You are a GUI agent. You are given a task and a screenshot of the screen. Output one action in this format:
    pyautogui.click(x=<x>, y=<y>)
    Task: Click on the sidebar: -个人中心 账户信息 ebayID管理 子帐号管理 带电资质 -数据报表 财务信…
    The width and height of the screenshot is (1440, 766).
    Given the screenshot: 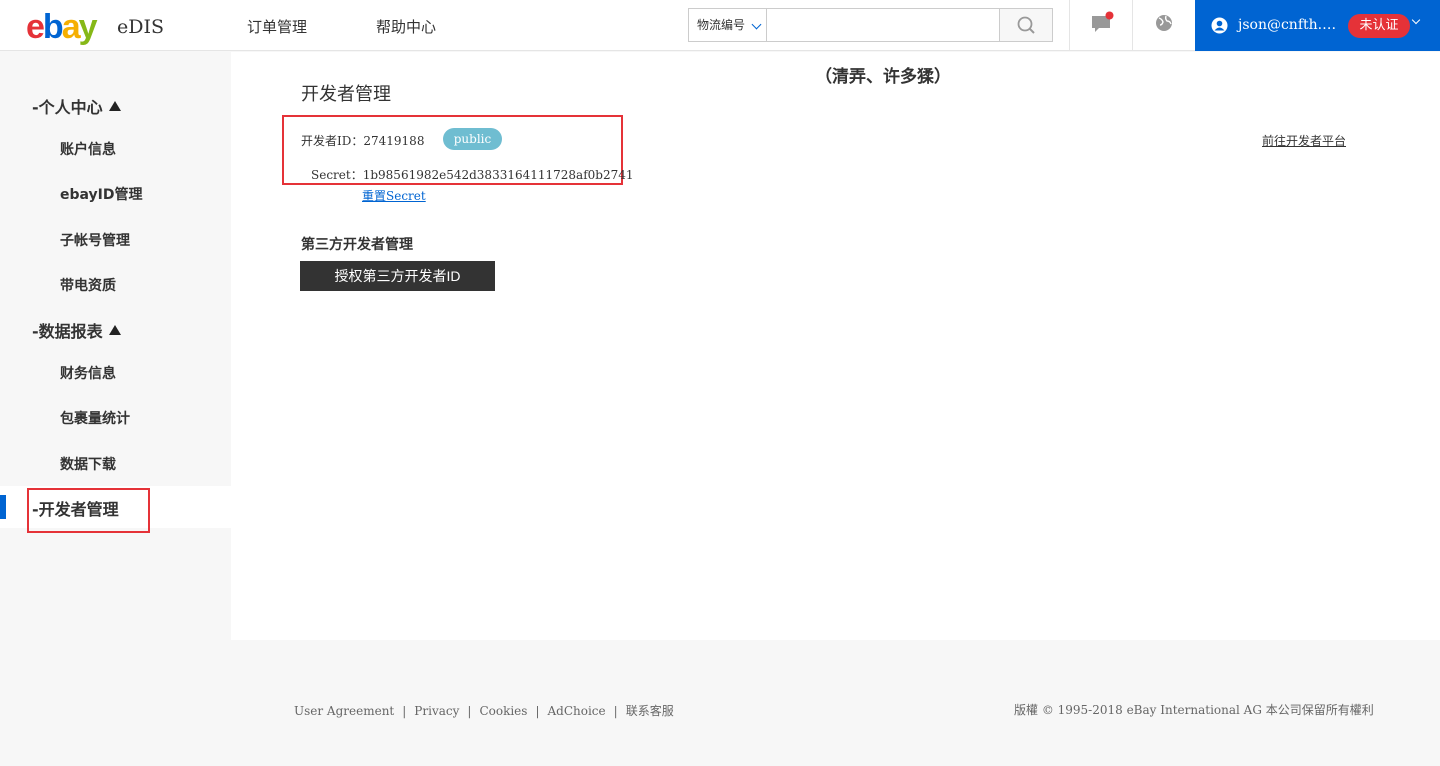 What is the action you would take?
    pyautogui.click(x=115, y=346)
    